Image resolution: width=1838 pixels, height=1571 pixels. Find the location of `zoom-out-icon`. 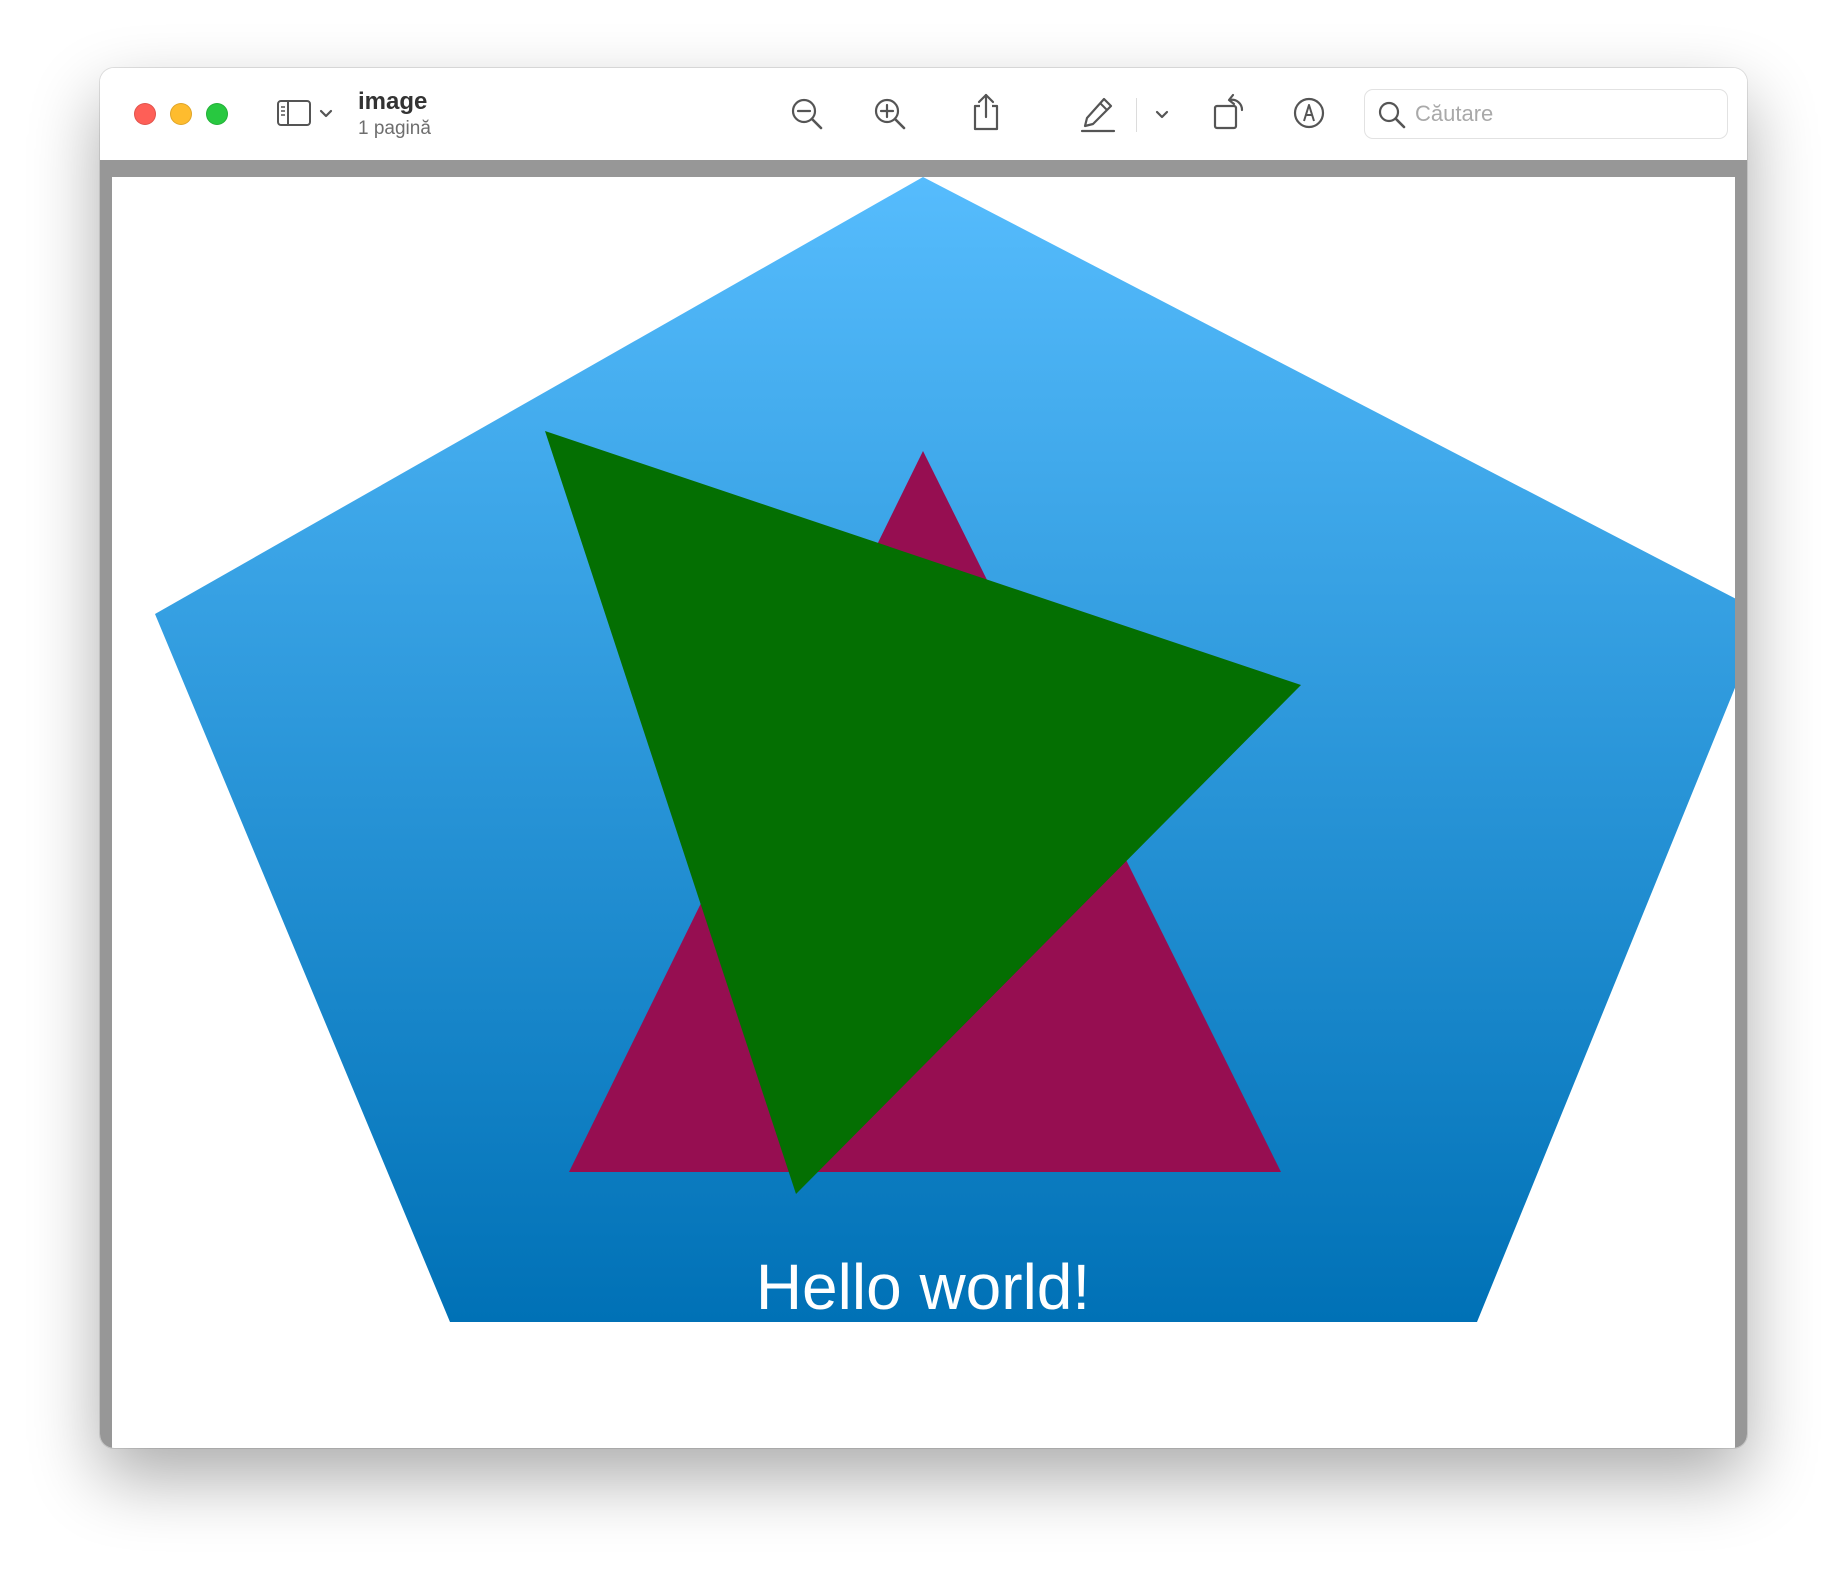

zoom-out-icon is located at coordinates (807, 114).